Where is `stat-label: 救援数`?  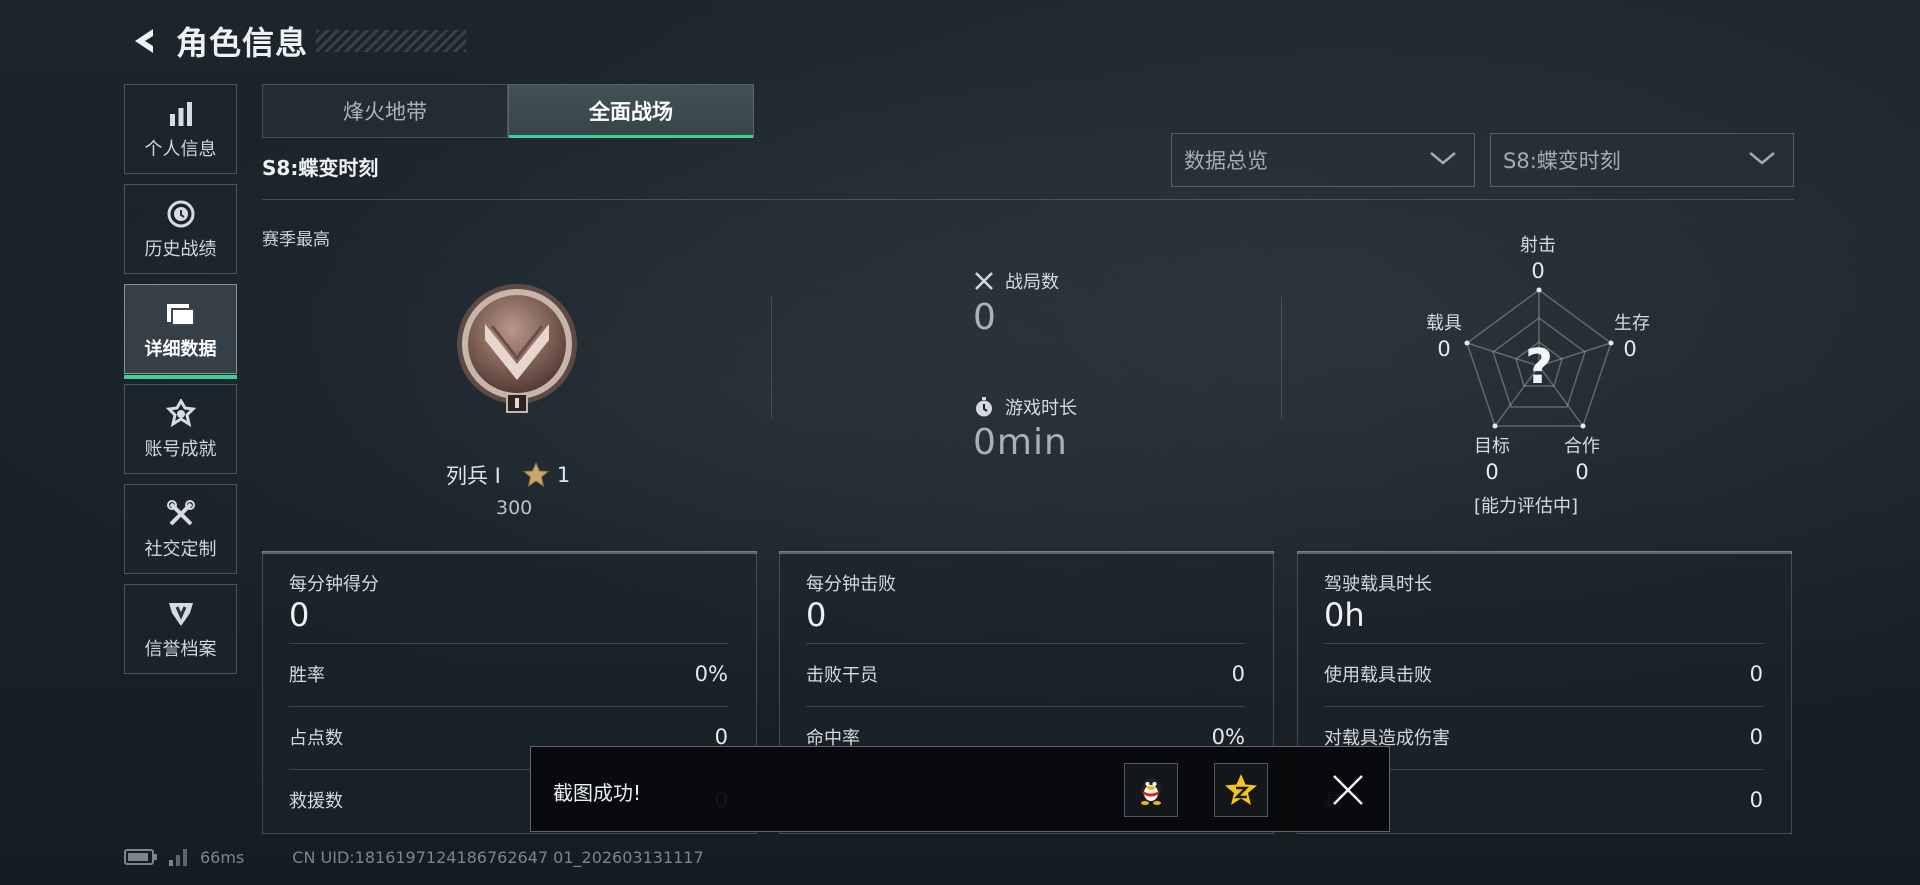 stat-label: 救援数 is located at coordinates (316, 801).